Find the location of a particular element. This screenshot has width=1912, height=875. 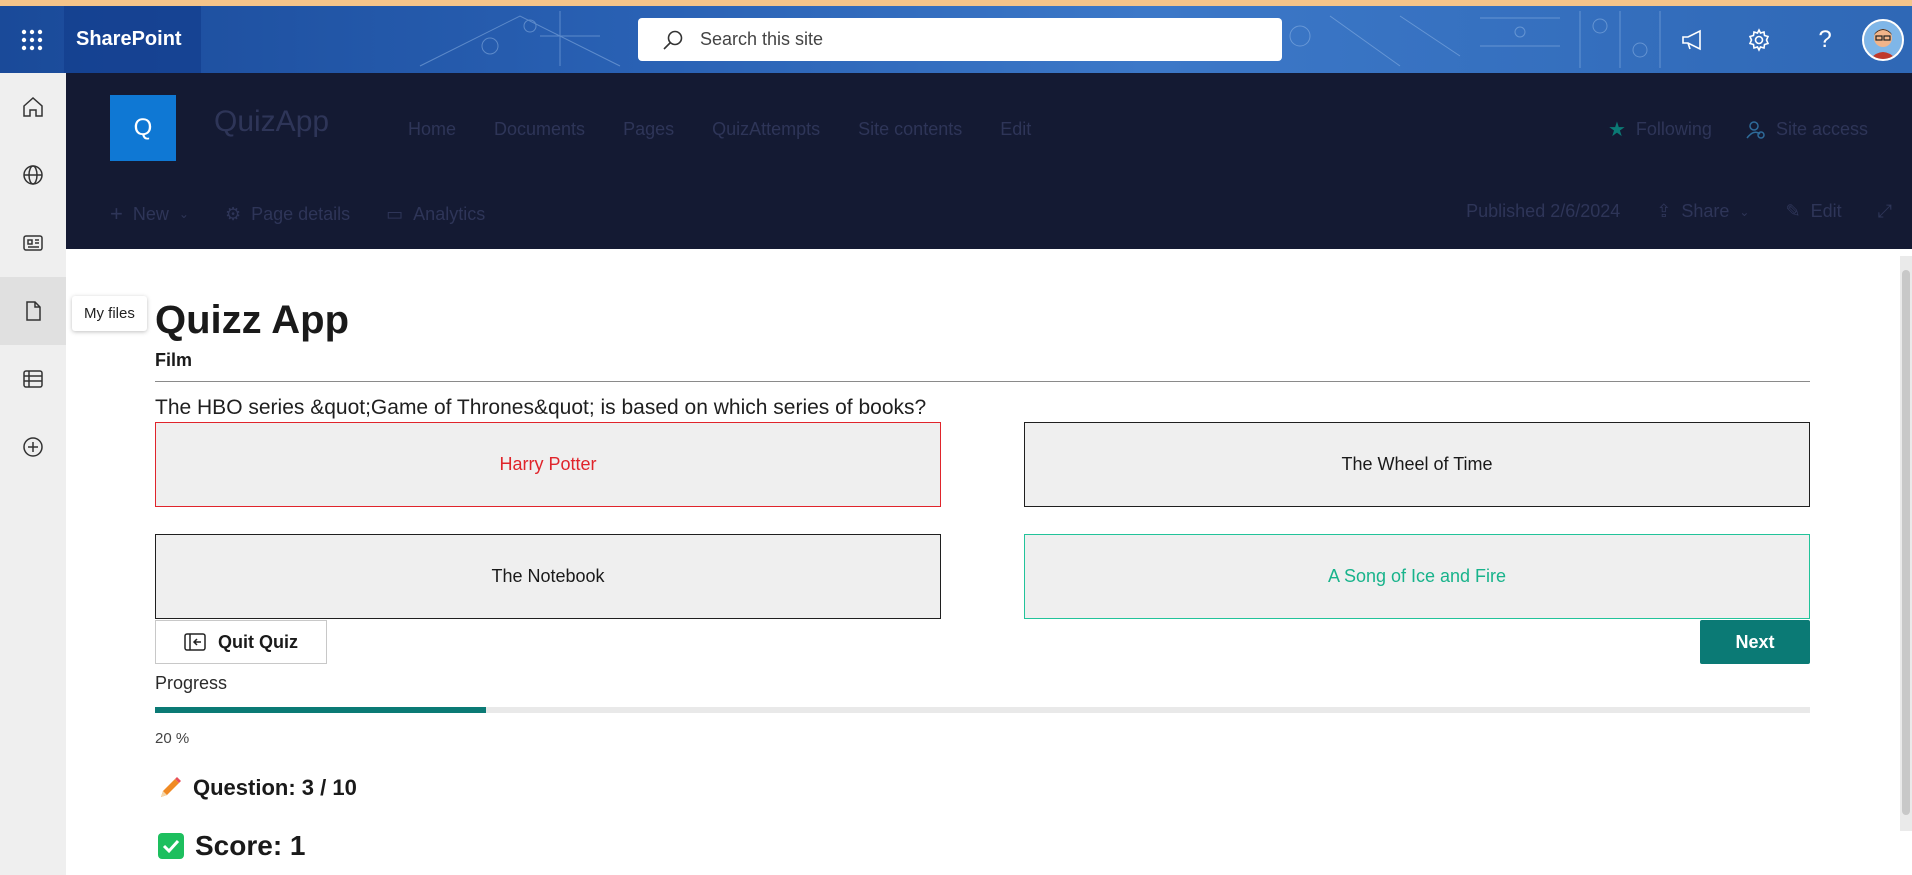

nav-documents: Documents is located at coordinates (539, 129).